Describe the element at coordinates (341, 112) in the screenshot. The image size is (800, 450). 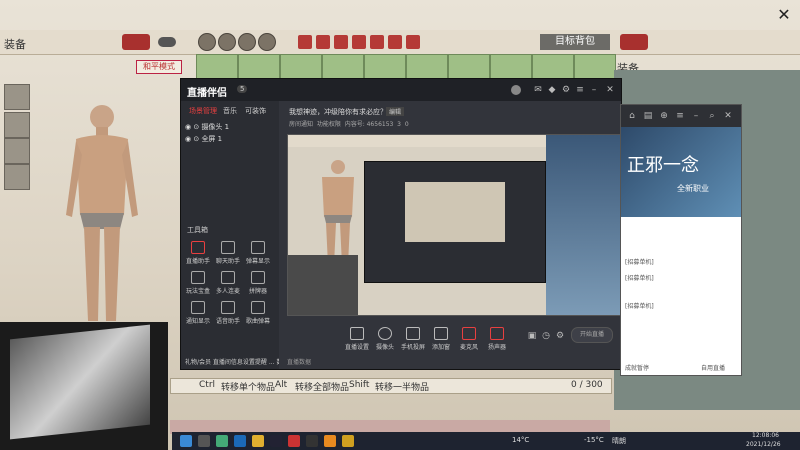
I see `room-title: 我想神迹，冲级陪你有求必应？！` at that location.